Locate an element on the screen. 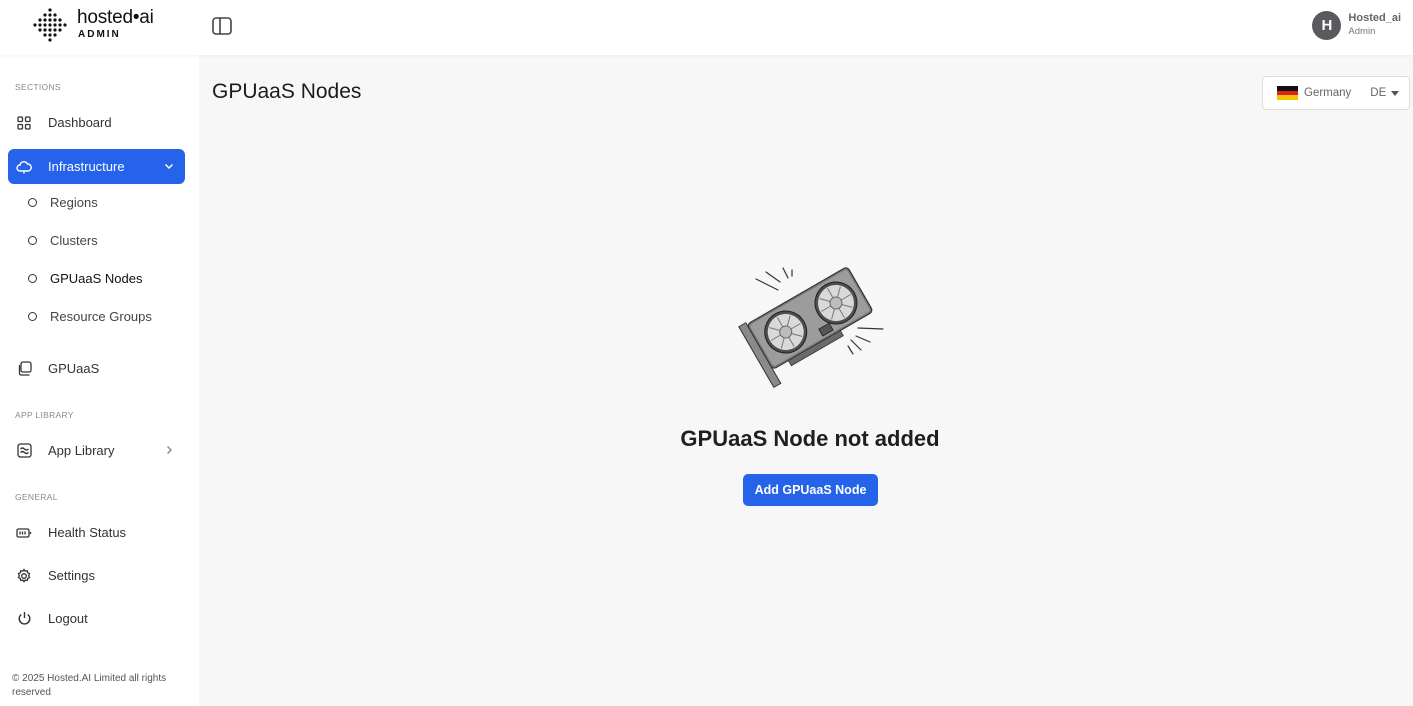  flag-germany-icon is located at coordinates (1287, 93).